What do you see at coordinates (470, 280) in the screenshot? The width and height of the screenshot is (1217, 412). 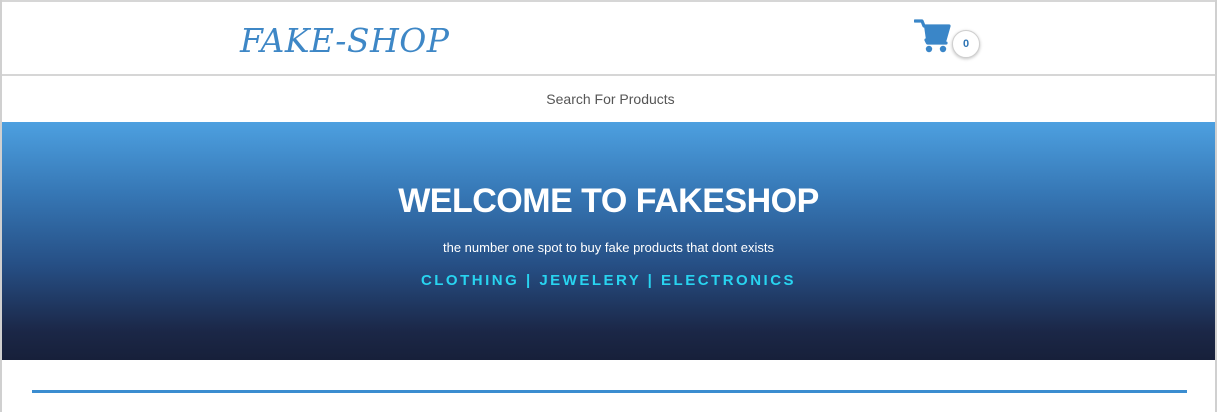 I see `category-link-clothing: CLOTHING` at bounding box center [470, 280].